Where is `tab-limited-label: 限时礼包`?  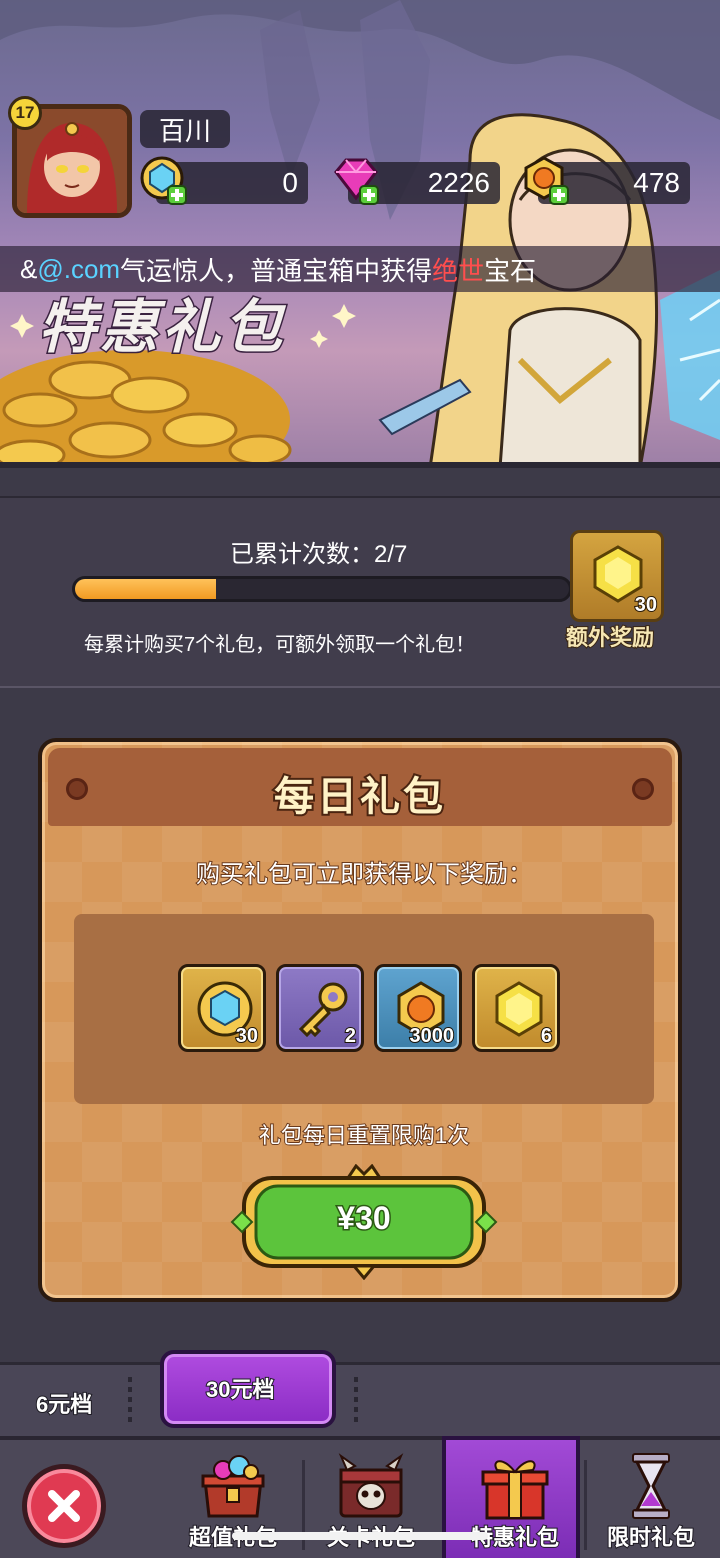 tab-limited-label: 限时礼包 is located at coordinates (651, 1537).